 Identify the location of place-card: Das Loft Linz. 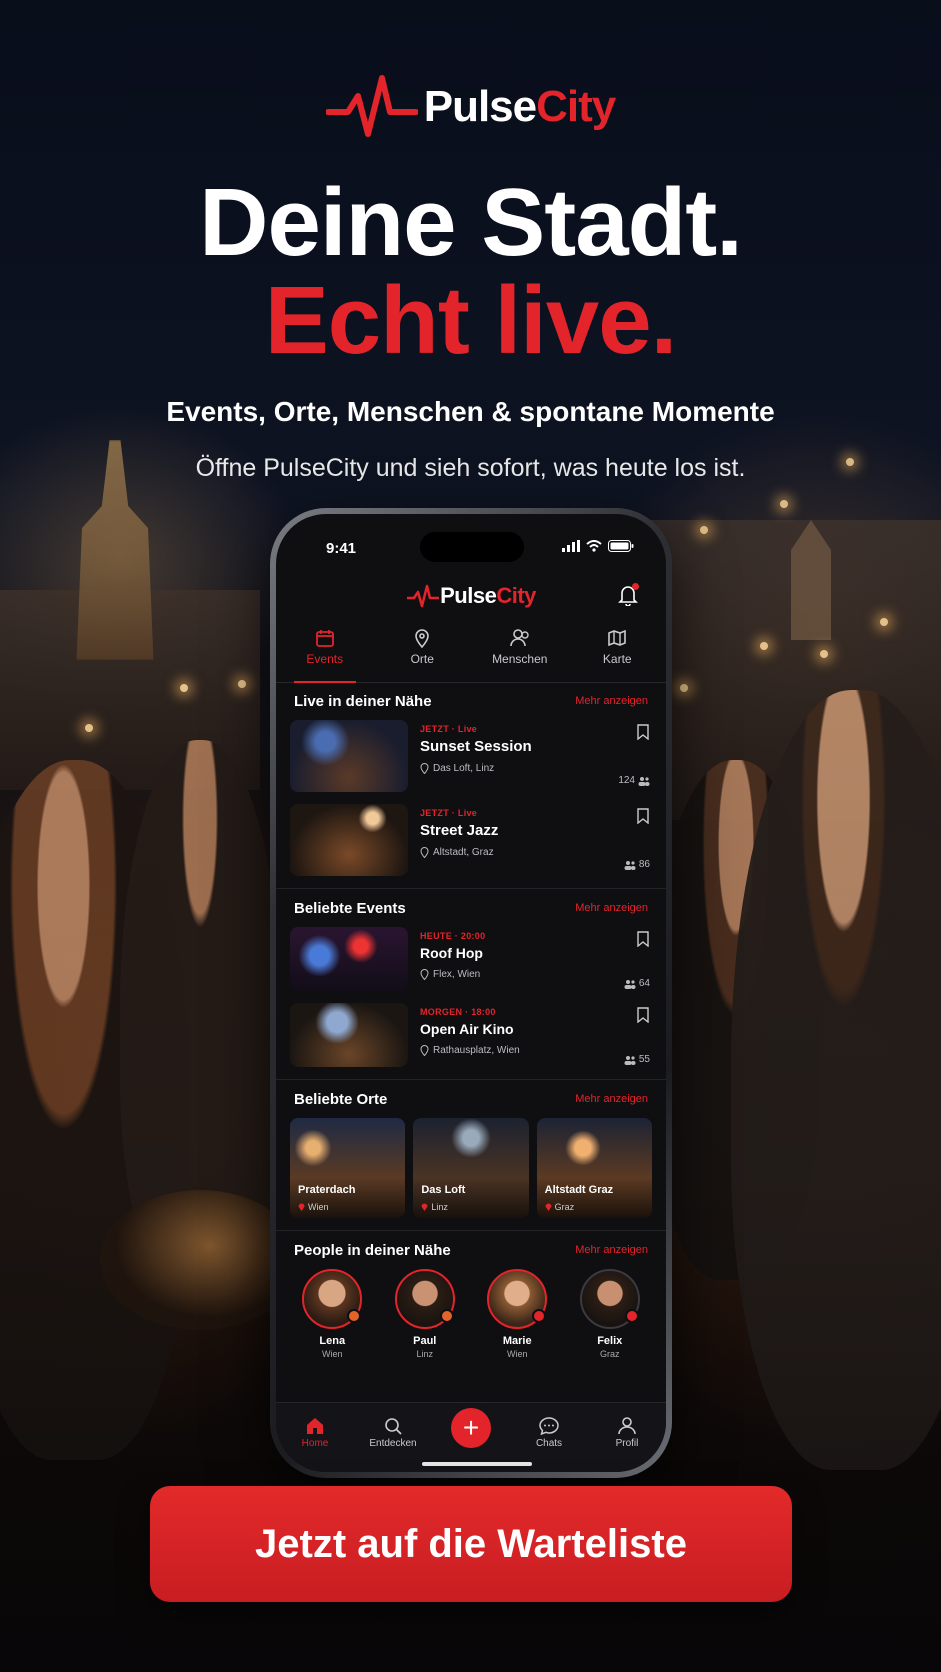
(471, 1168).